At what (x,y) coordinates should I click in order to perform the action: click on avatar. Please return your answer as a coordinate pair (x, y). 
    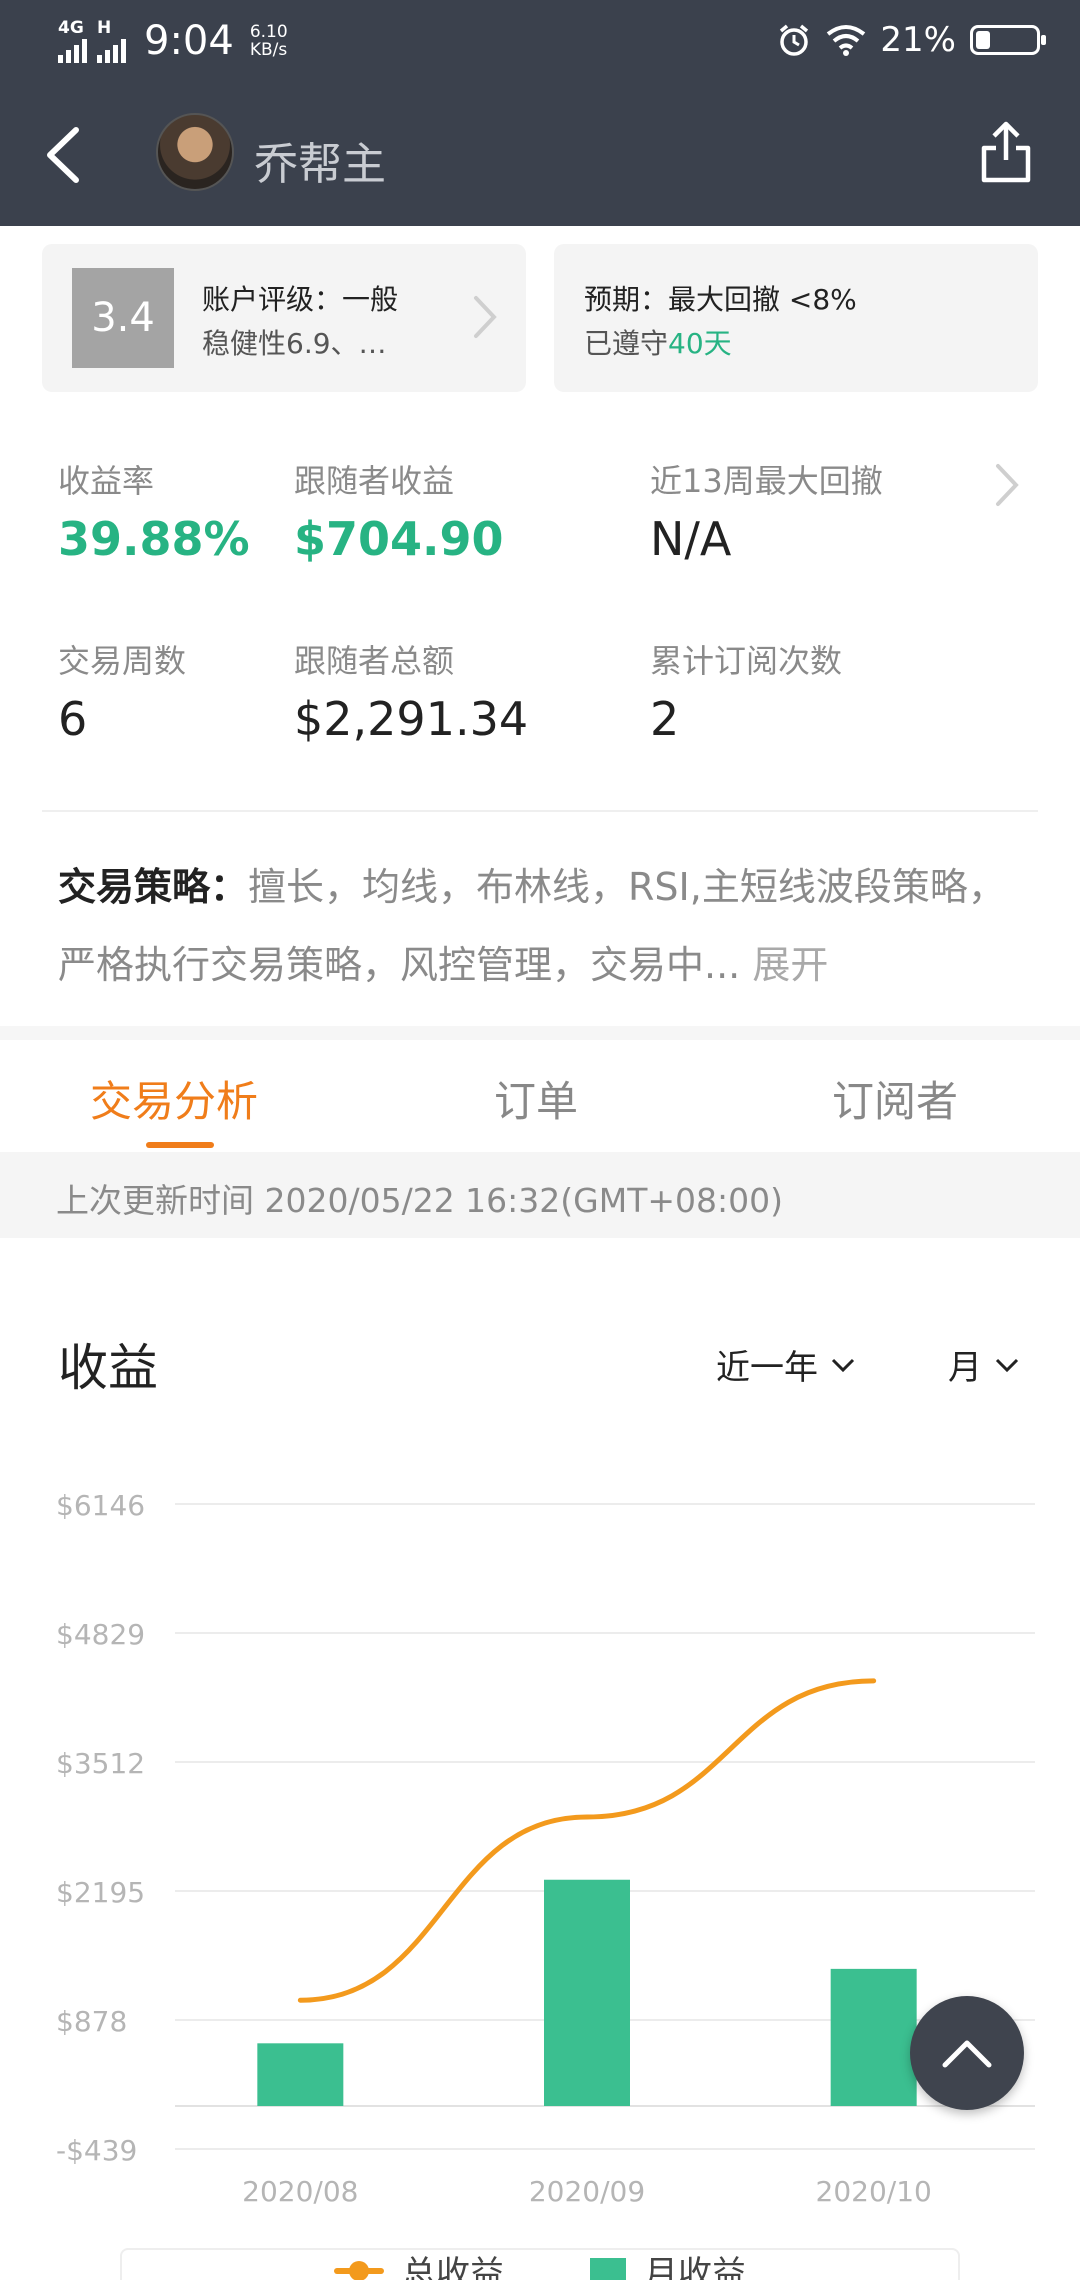
    Looking at the image, I should click on (195, 152).